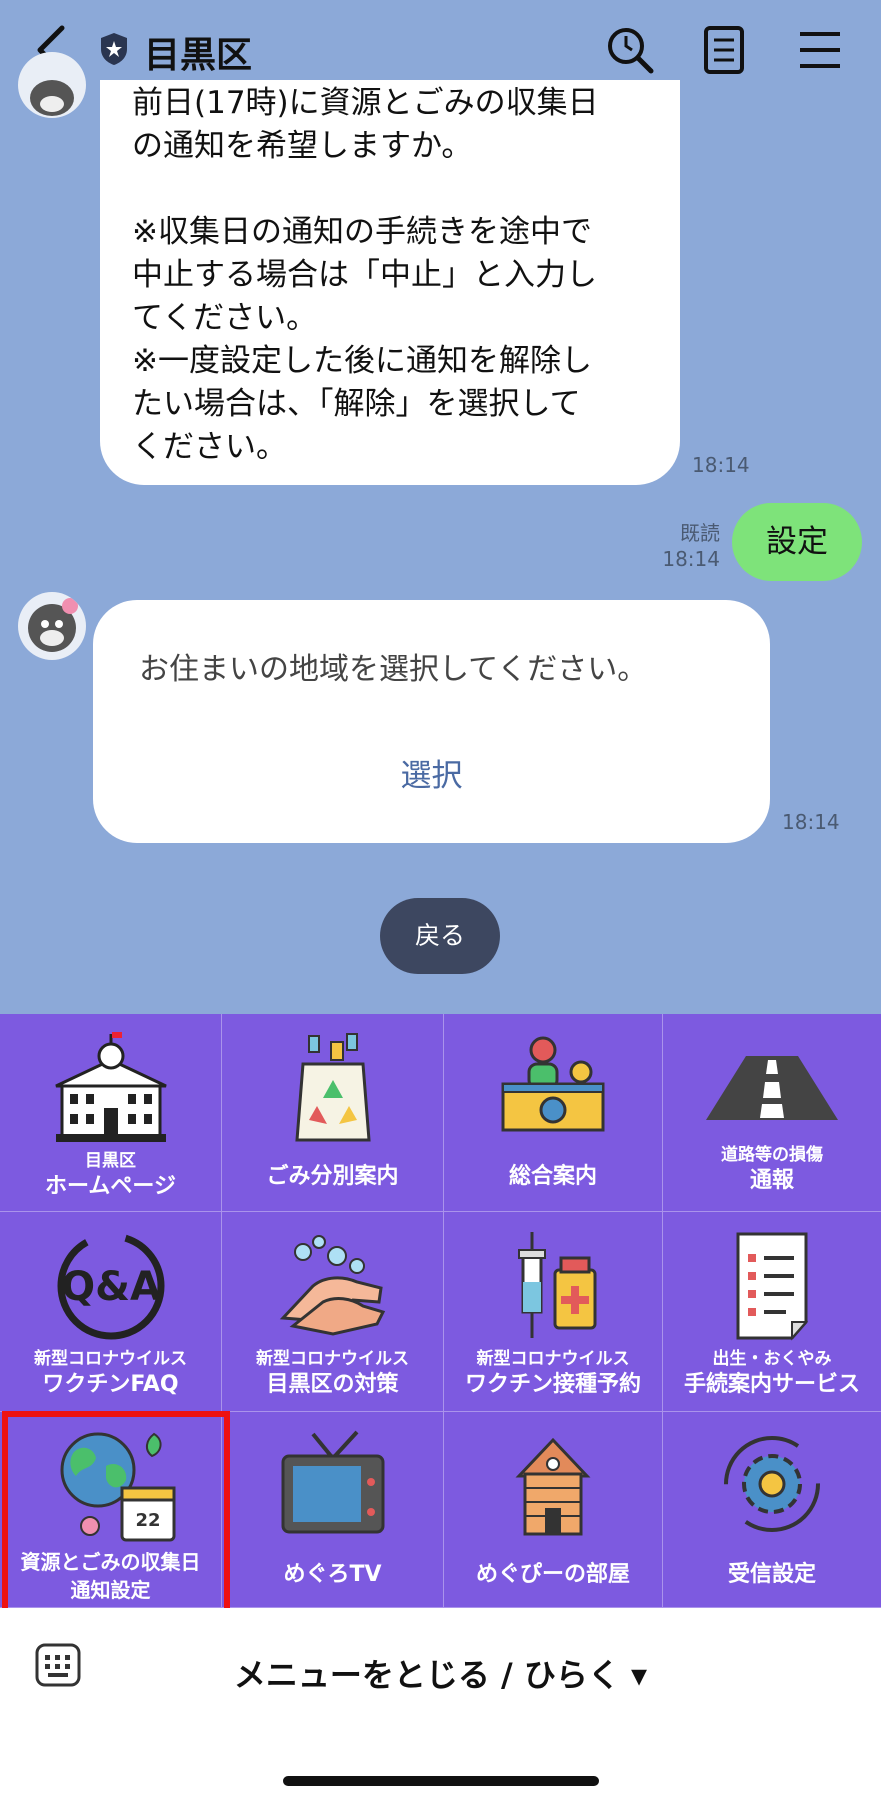 The height and width of the screenshot is (1800, 881). Describe the element at coordinates (772, 1484) in the screenshot. I see `gear-icon` at that location.